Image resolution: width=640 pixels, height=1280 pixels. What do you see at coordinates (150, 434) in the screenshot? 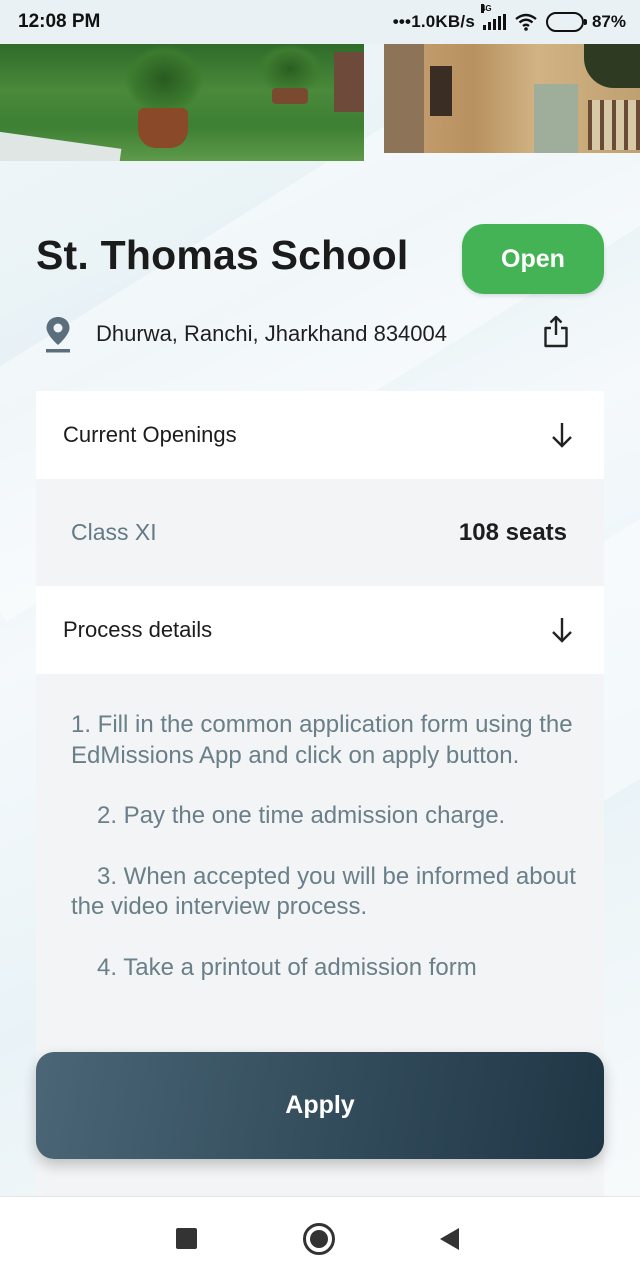
I see `current-openings-title: Current Openings` at bounding box center [150, 434].